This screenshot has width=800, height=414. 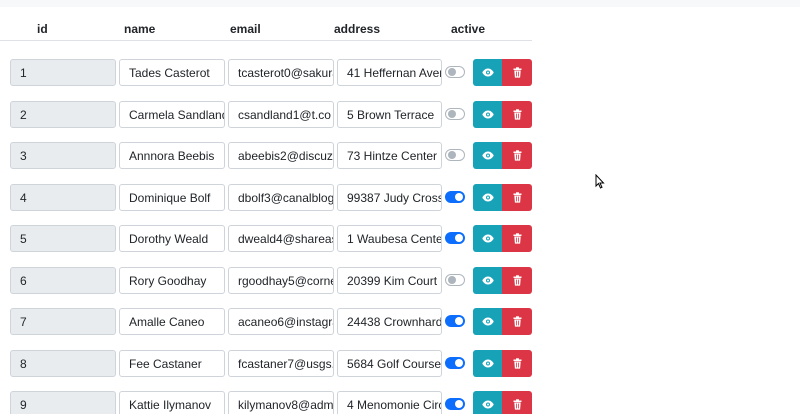 I want to click on email-field: dbolf3@canalblog.com, so click(x=281, y=197).